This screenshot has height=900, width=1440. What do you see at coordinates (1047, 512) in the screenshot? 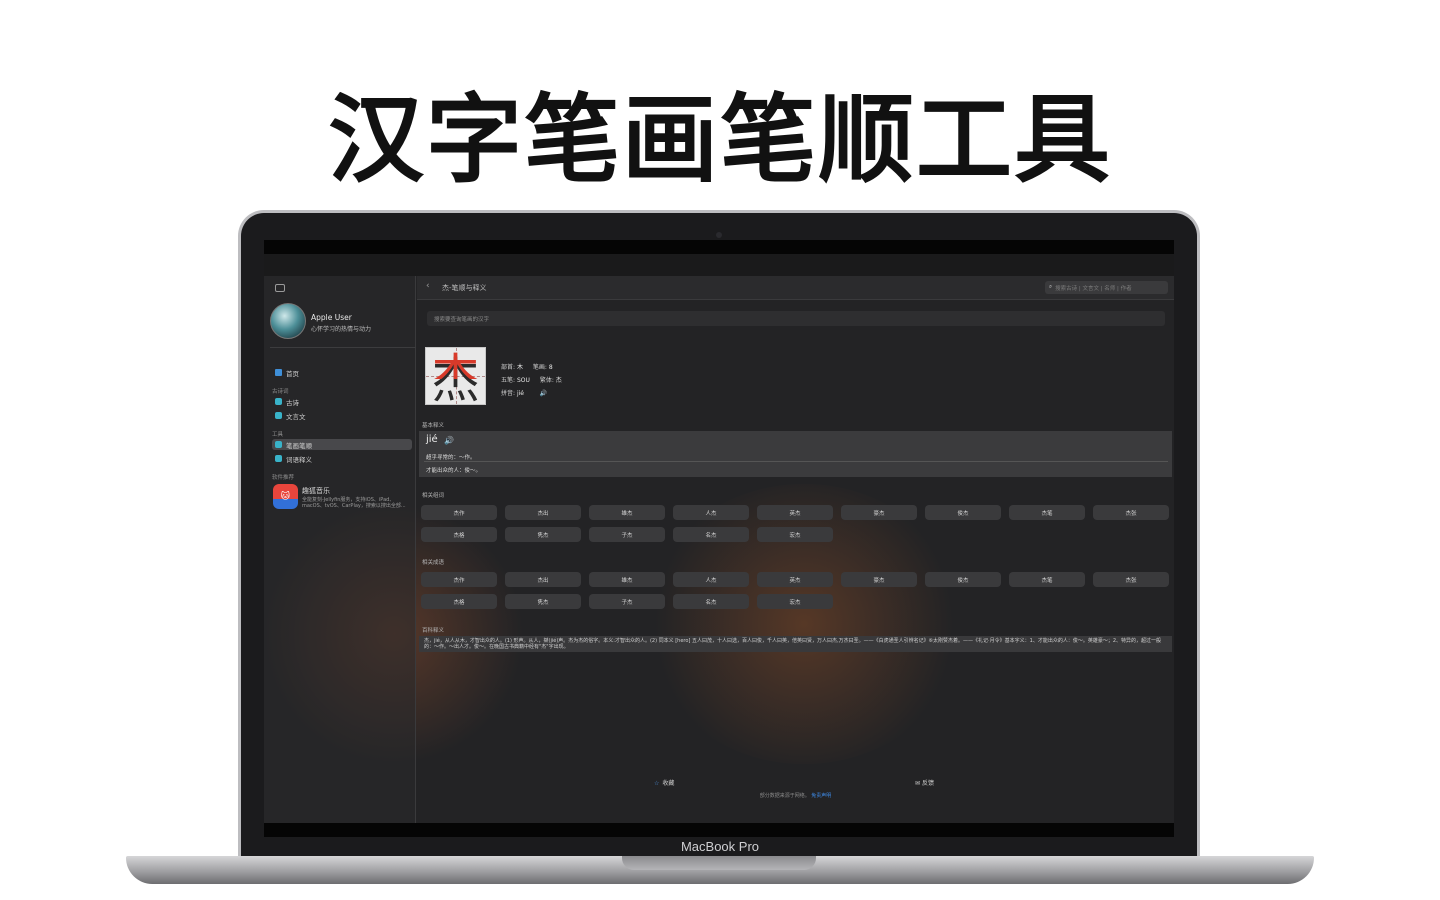
I see `word-chip: 杰笔` at bounding box center [1047, 512].